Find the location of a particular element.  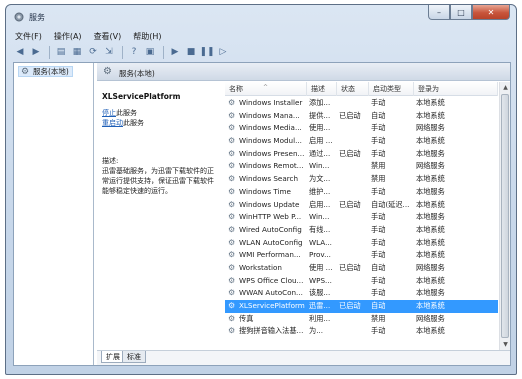

menu-help: 帮助(H) is located at coordinates (147, 36).